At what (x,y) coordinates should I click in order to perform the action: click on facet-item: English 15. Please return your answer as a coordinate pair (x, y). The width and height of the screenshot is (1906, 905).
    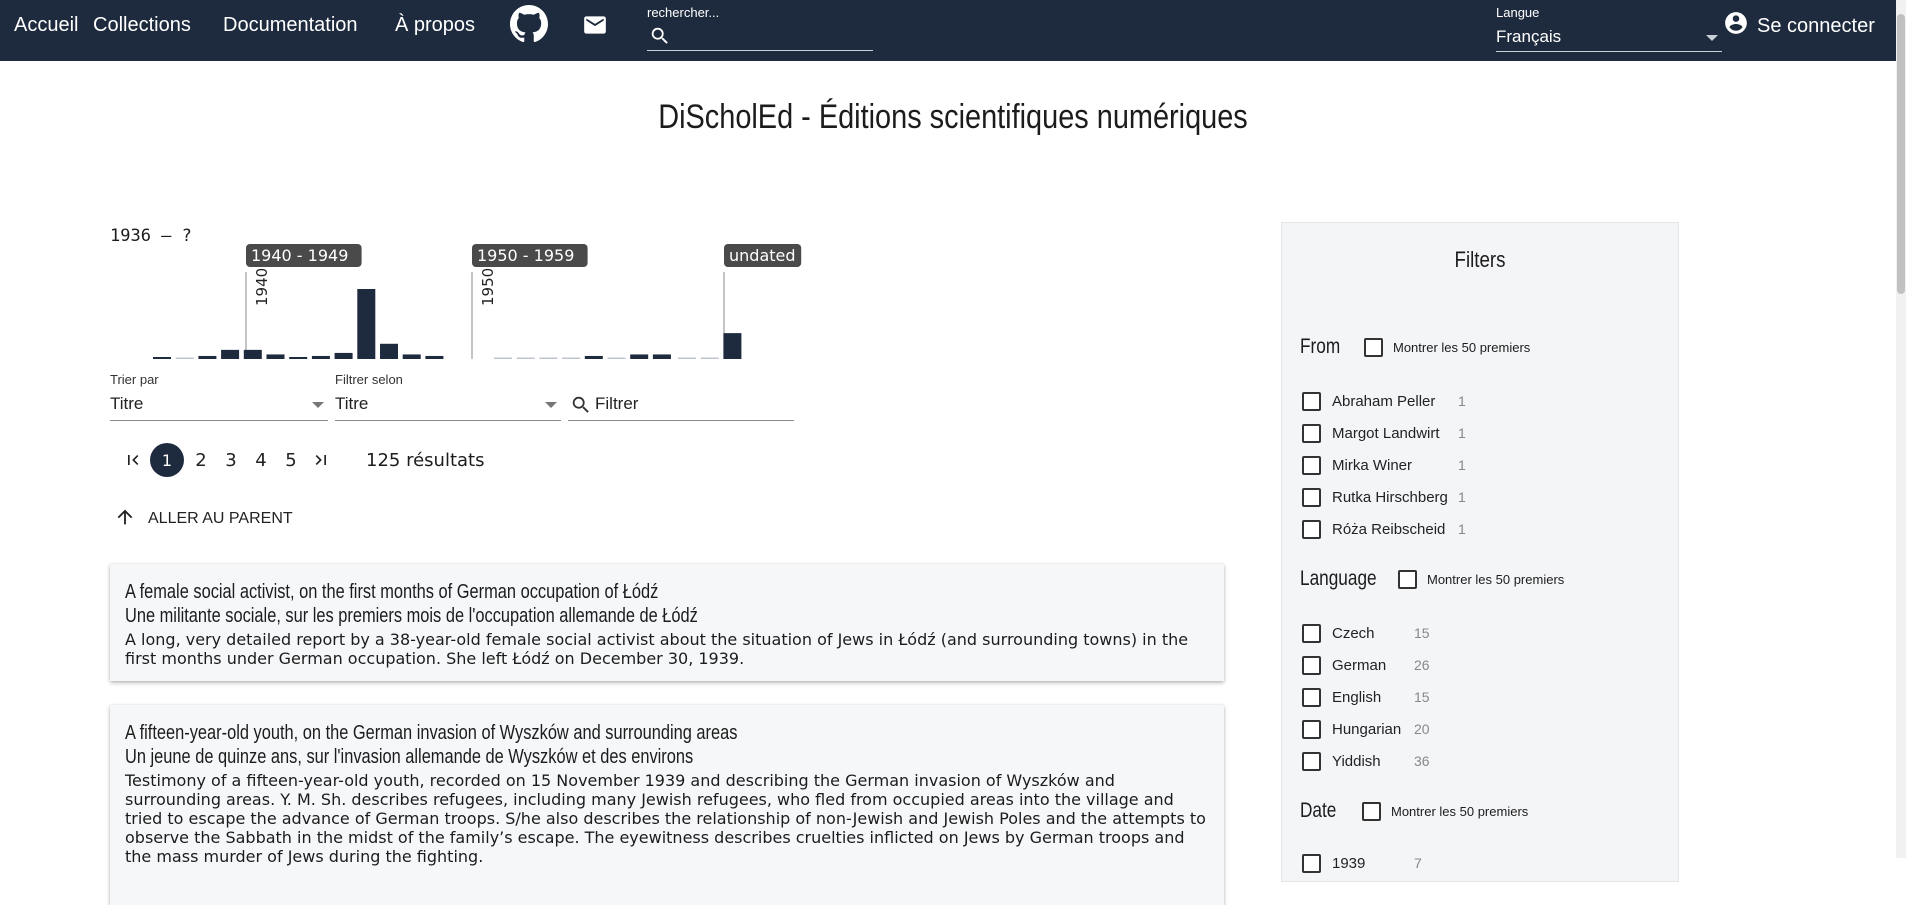
    Looking at the image, I should click on (1366, 697).